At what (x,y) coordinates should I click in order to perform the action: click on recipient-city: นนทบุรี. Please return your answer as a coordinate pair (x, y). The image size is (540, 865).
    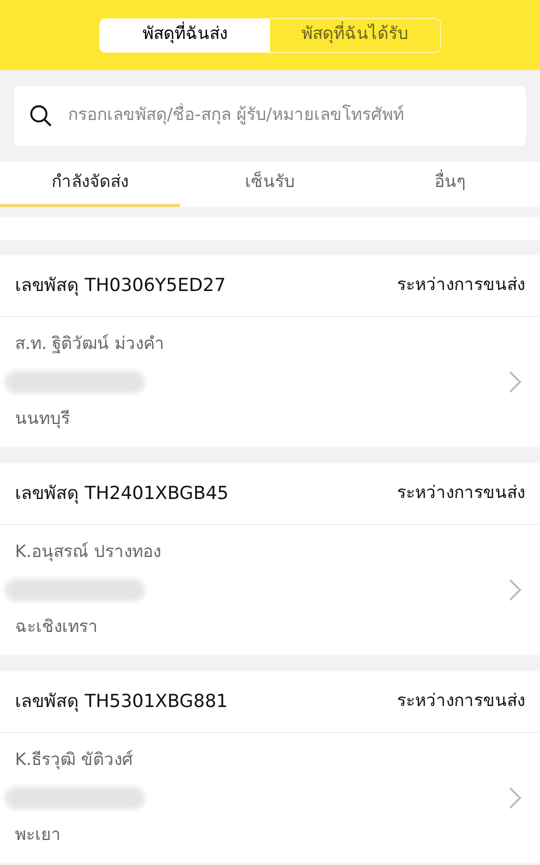
    Looking at the image, I should click on (43, 419).